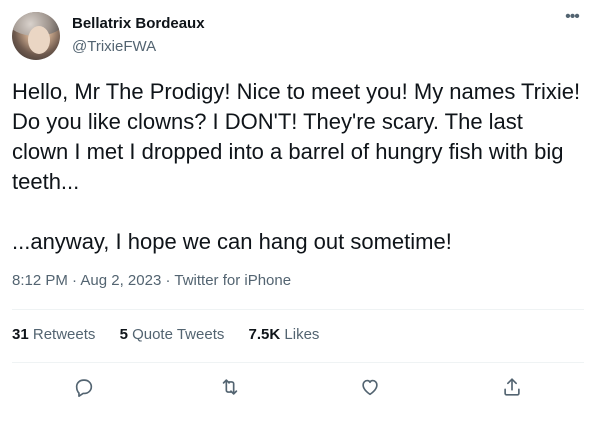 Image resolution: width=596 pixels, height=424 pixels. Describe the element at coordinates (120, 280) in the screenshot. I see `tweet-date: Aug 2, 2023` at that location.